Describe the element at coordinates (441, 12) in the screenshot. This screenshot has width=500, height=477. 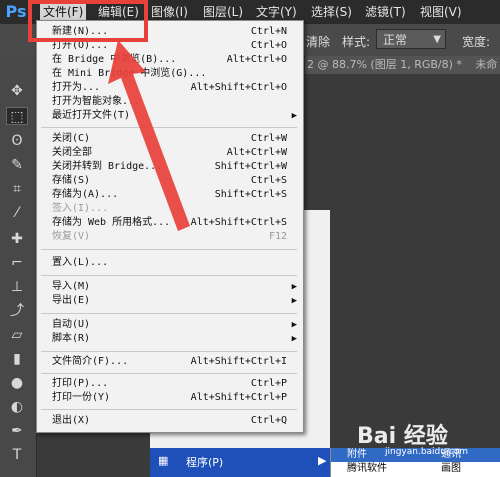
I see `menu-view: 视图(V)` at that location.